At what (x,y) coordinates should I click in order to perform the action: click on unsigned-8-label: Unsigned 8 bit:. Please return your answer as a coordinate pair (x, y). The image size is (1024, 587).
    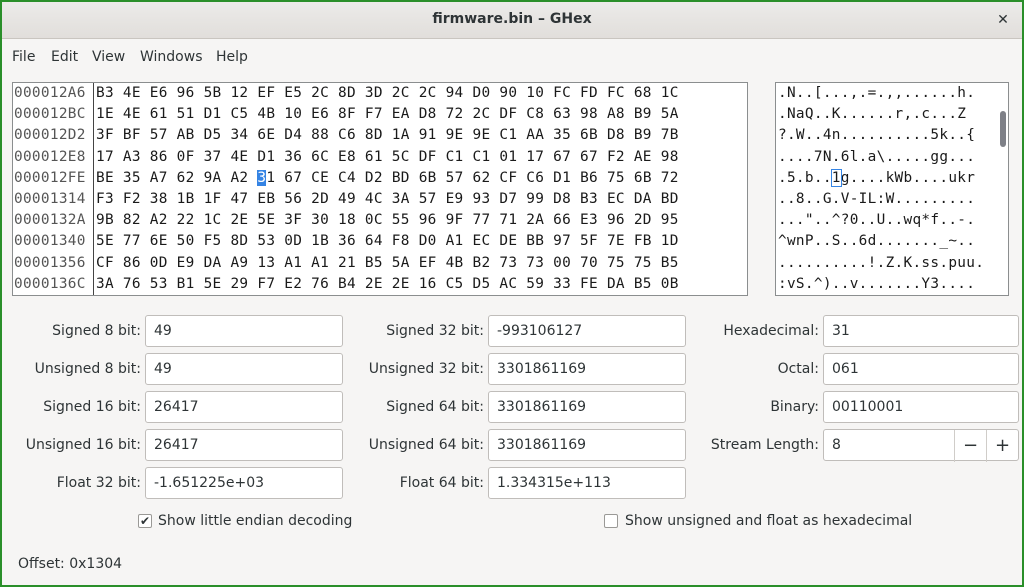
    Looking at the image, I should click on (87, 369).